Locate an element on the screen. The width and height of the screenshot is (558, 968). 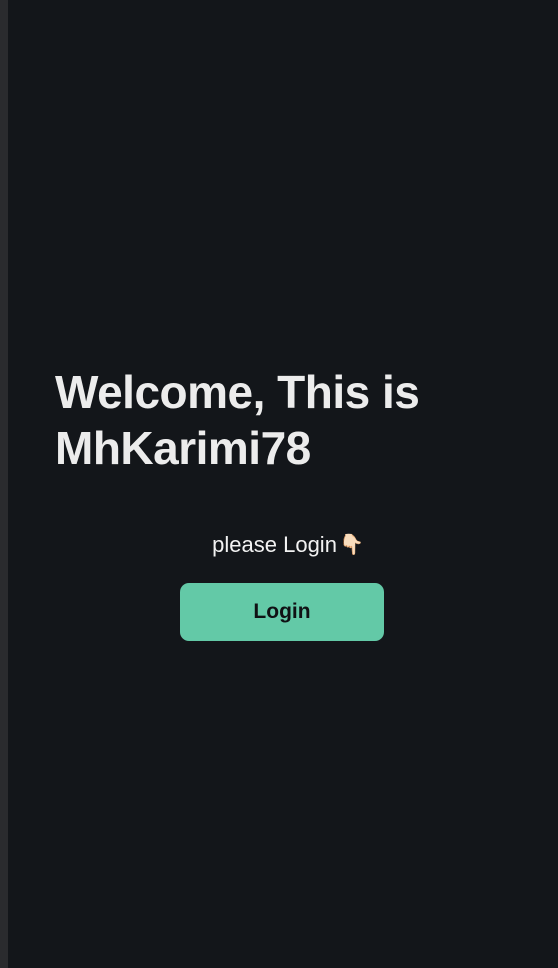
pointing-down-icon: 👇🏻 is located at coordinates (351, 545).